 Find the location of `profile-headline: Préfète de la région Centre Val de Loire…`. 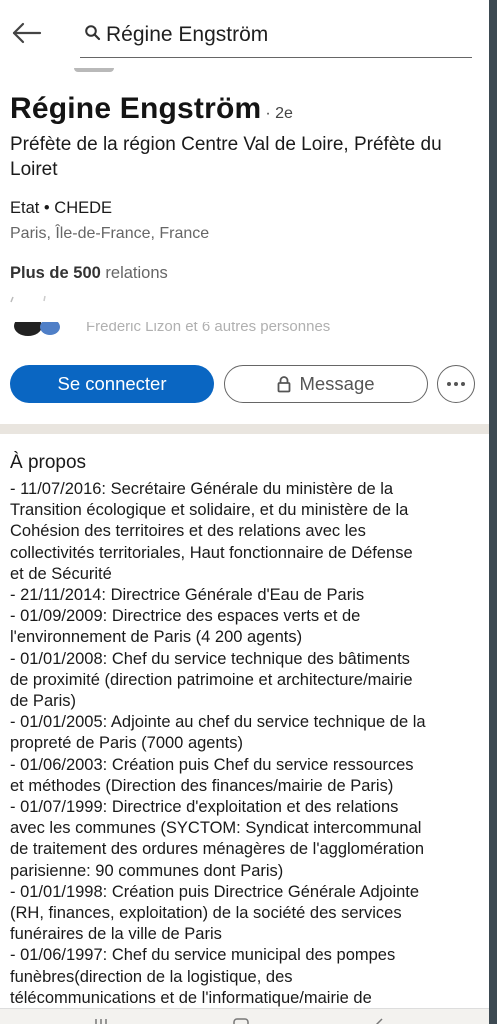

profile-headline: Préfète de la région Centre Val de Loire… is located at coordinates (226, 157).